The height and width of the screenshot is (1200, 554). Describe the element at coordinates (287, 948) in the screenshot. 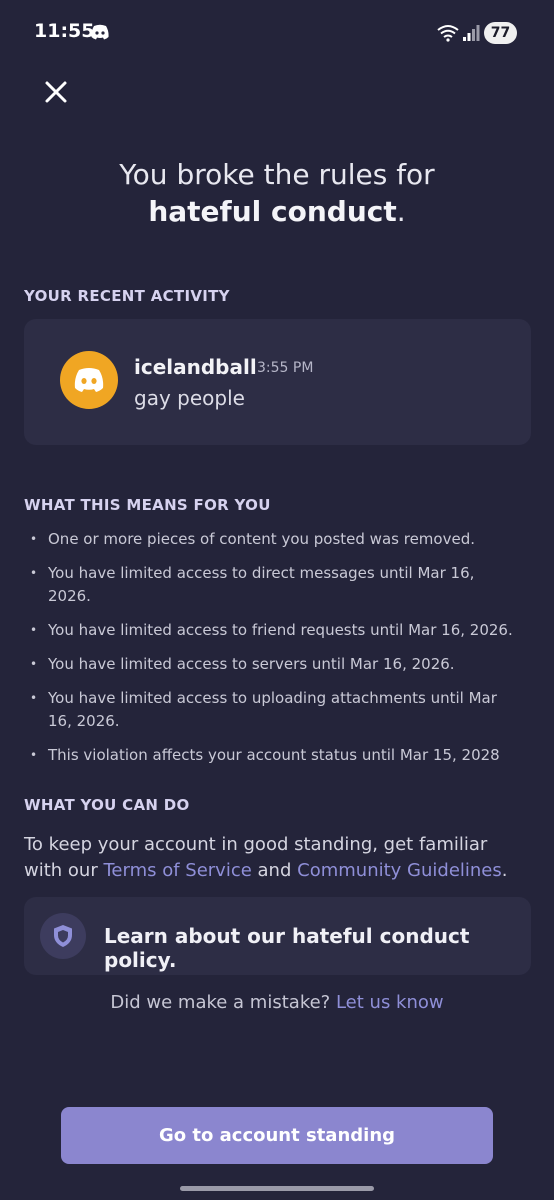

I see `policy-label: Learn about our hateful conduct policy.` at that location.